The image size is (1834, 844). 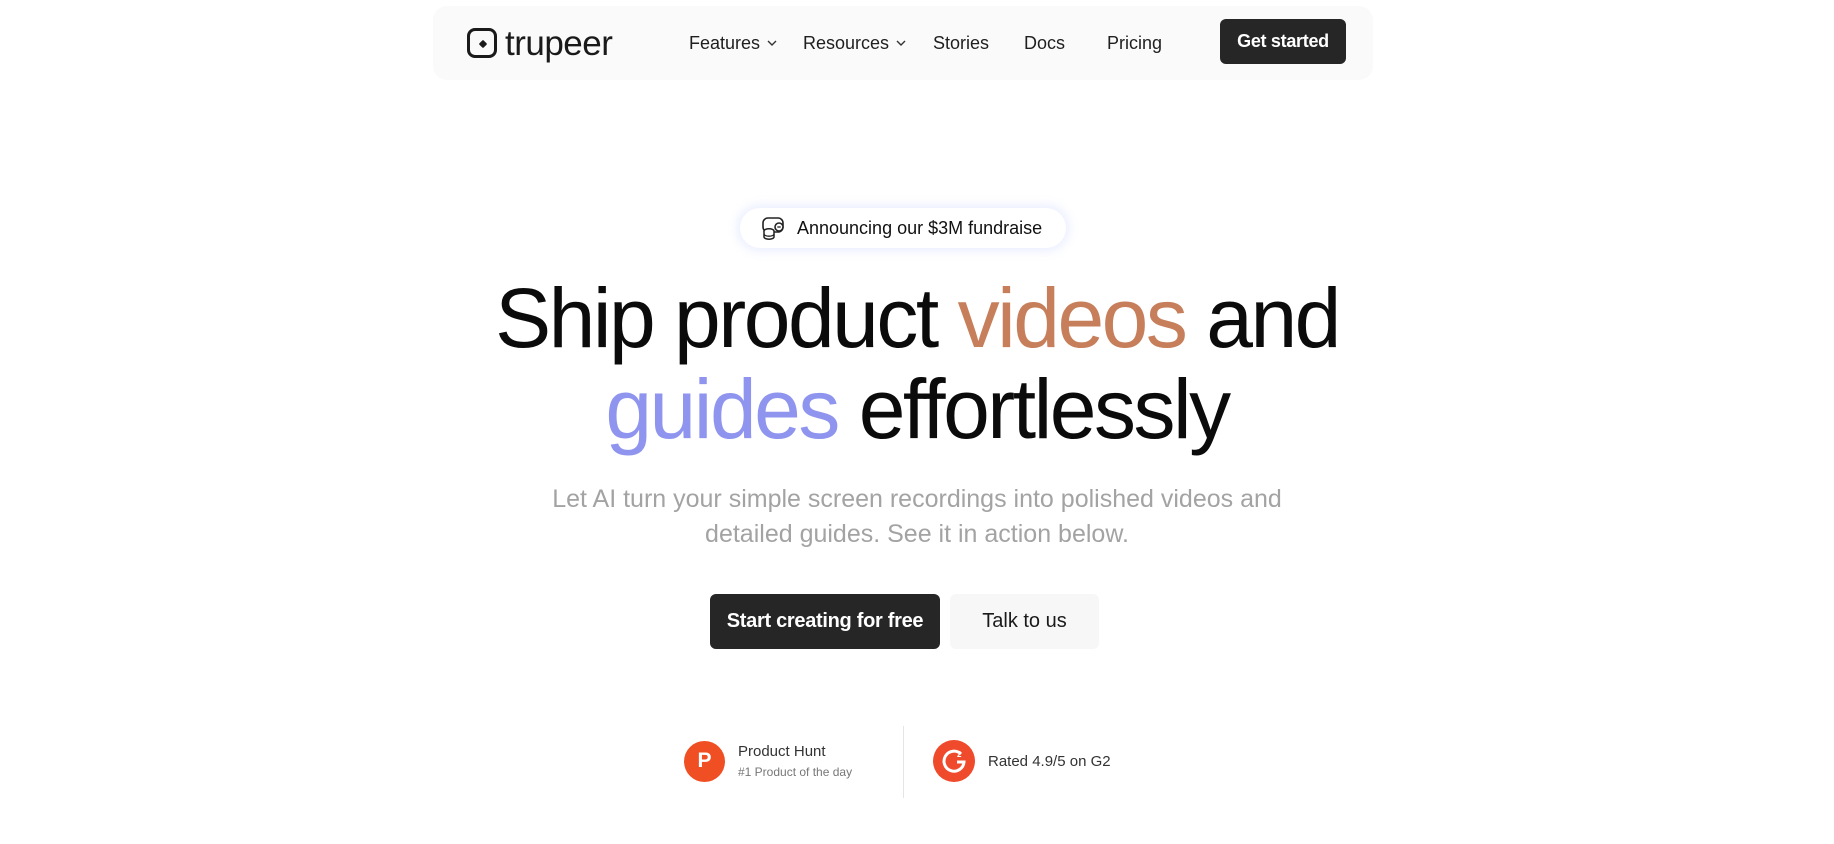 I want to click on trupeer-logo-icon, so click(x=482, y=43).